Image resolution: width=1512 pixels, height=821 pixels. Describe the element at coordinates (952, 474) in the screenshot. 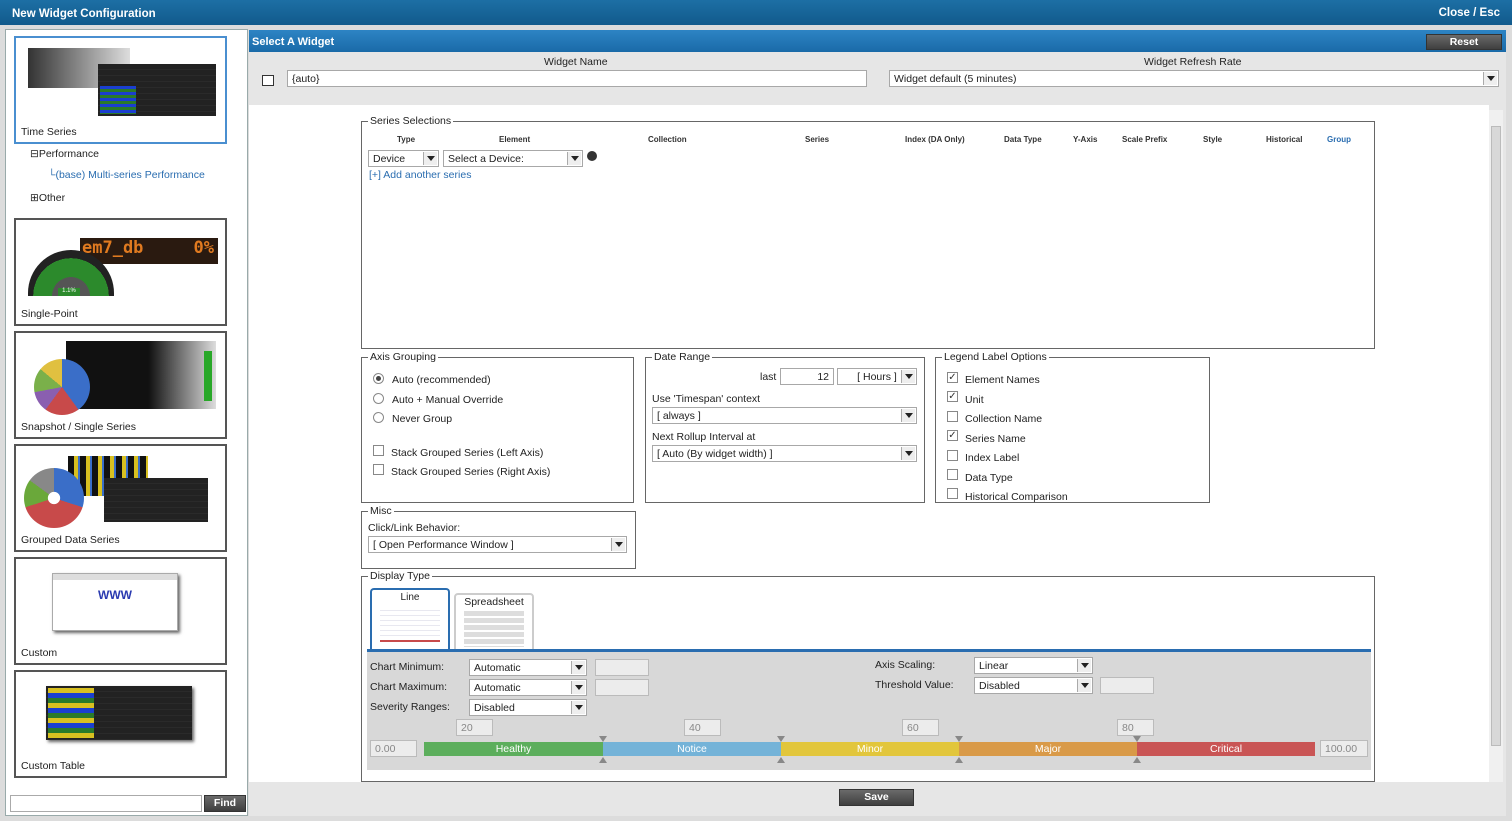

I see `data-type-checkbox` at that location.